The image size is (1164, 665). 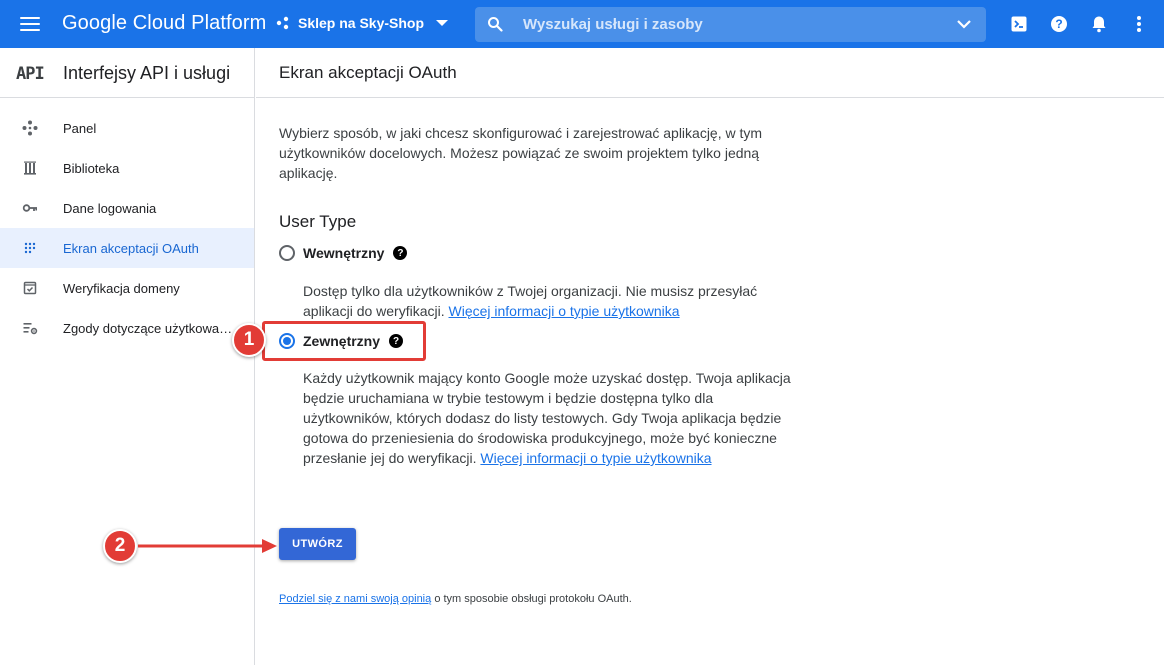 I want to click on sidebar-item-domain-verification: Weryfikacja domeny, so click(x=127, y=288).